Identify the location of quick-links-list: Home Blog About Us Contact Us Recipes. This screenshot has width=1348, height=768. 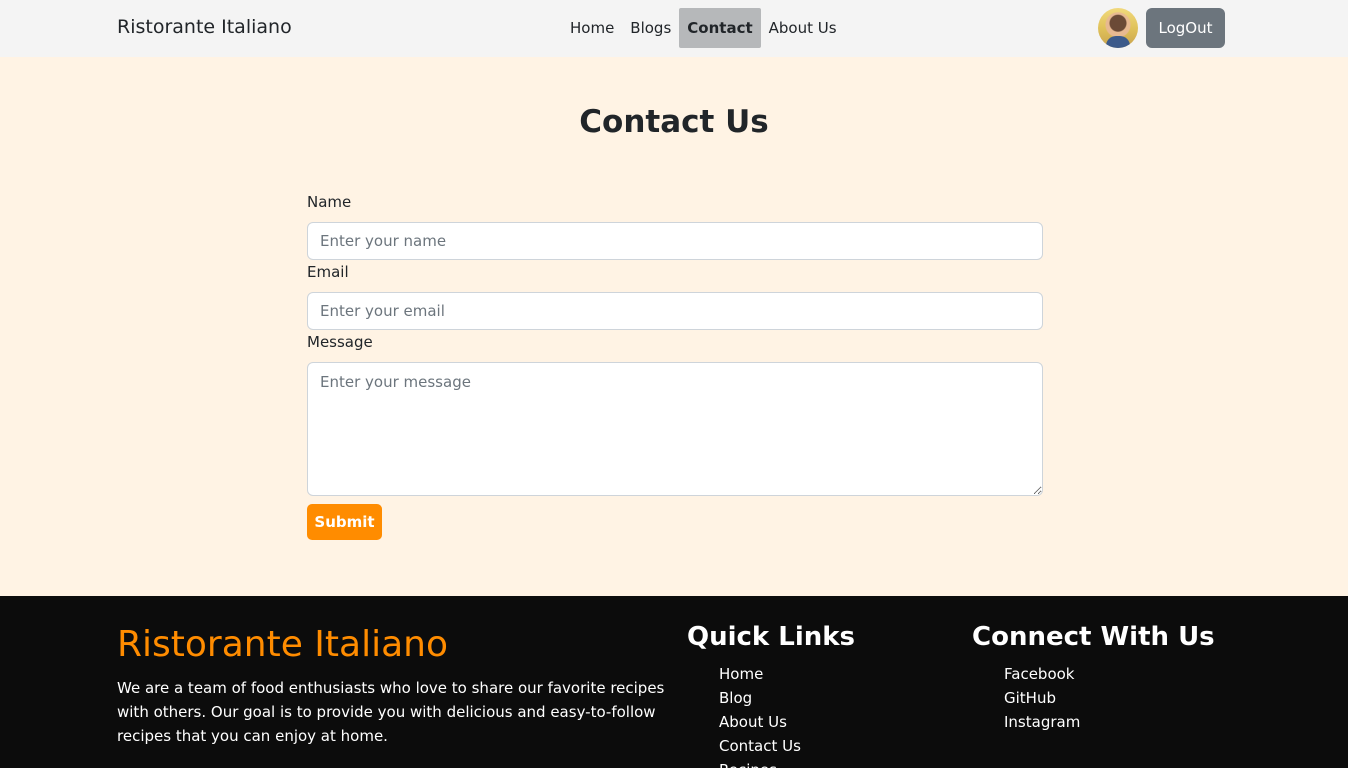
(760, 715).